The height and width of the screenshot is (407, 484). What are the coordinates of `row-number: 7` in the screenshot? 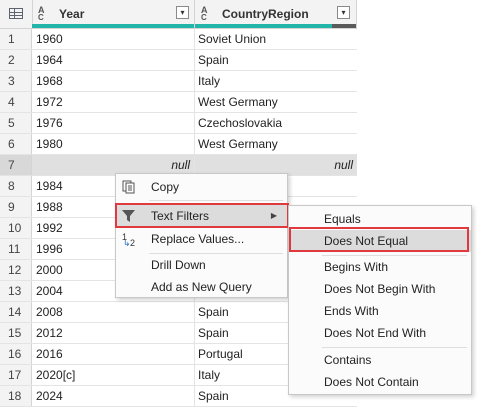 It's located at (16, 165).